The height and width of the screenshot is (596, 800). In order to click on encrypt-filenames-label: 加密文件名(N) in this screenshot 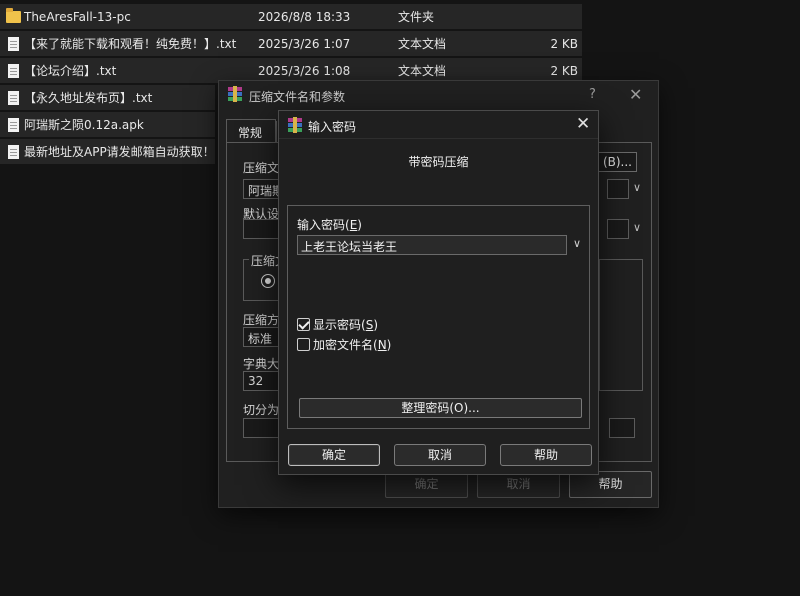, I will do `click(352, 345)`.